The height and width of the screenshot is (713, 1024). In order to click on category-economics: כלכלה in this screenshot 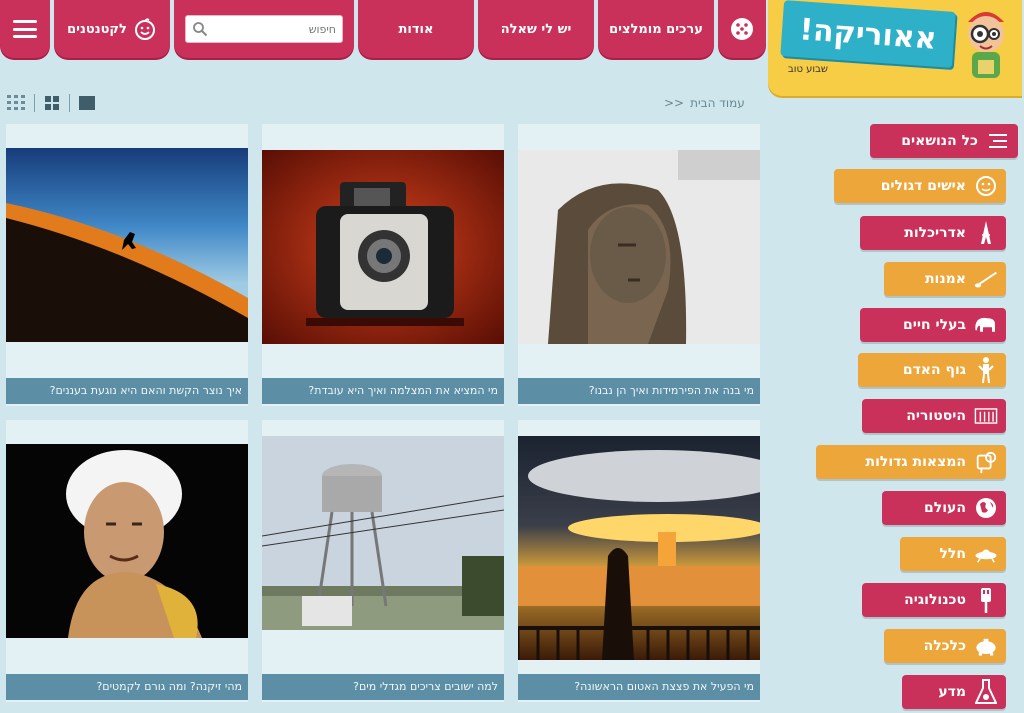, I will do `click(945, 646)`.